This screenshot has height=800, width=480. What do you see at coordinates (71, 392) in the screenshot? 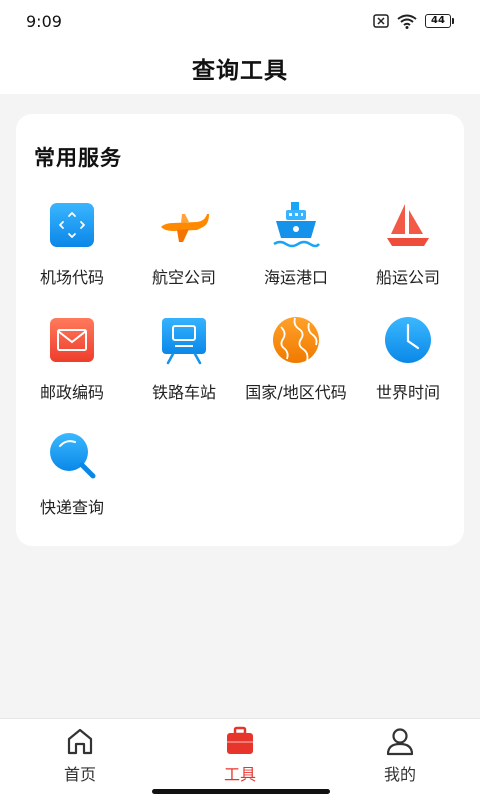
I see `tool-label: 邮政编码` at bounding box center [71, 392].